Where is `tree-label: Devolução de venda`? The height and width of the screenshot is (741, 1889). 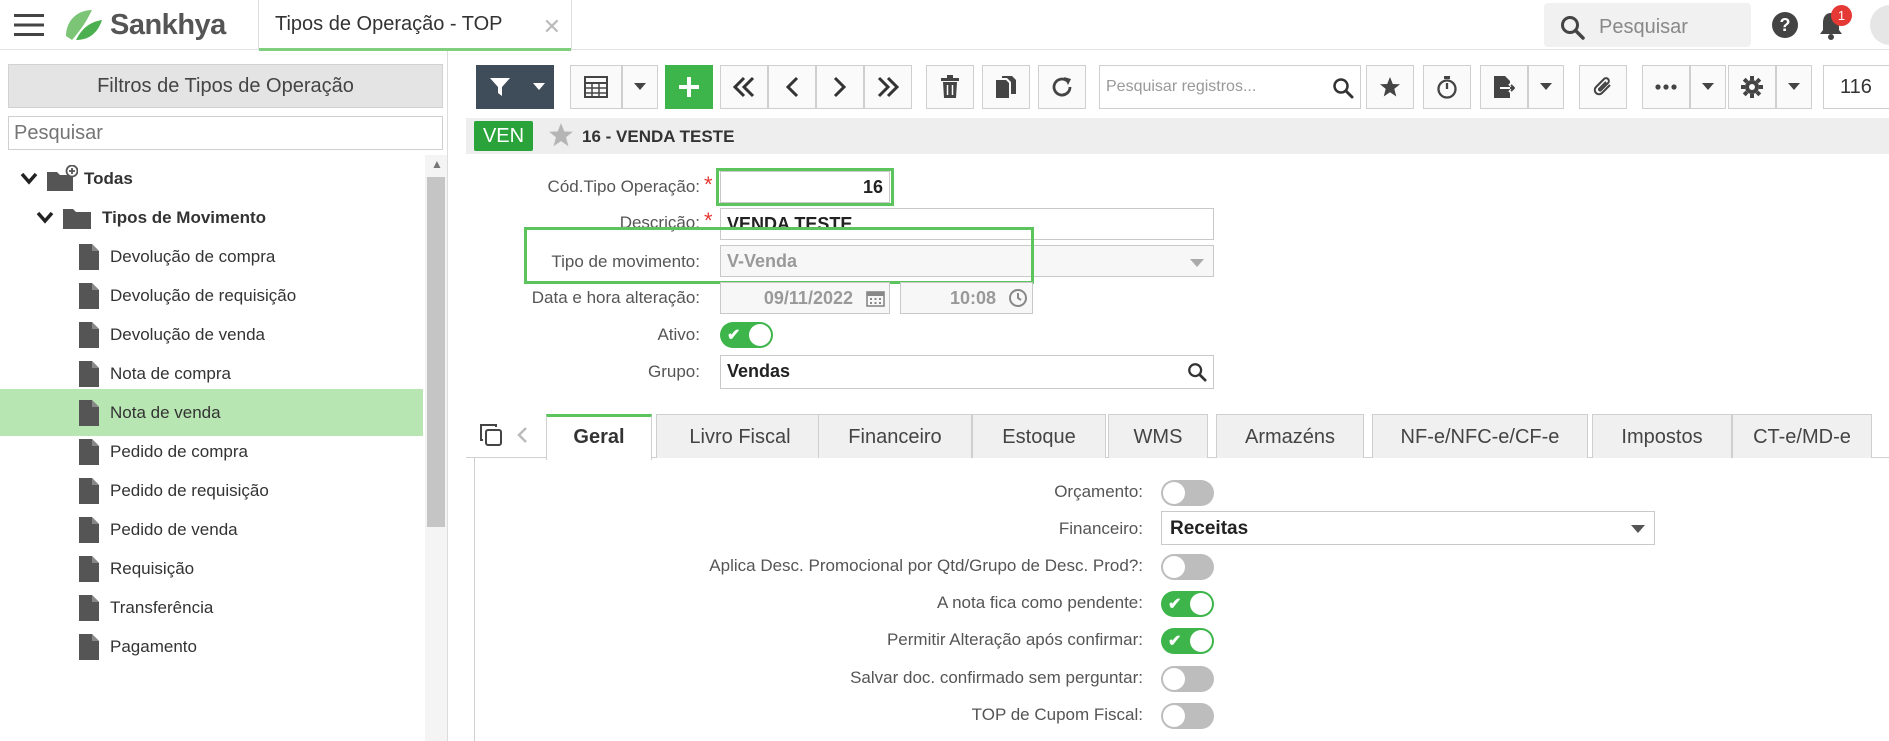
tree-label: Devolução de venda is located at coordinates (188, 334).